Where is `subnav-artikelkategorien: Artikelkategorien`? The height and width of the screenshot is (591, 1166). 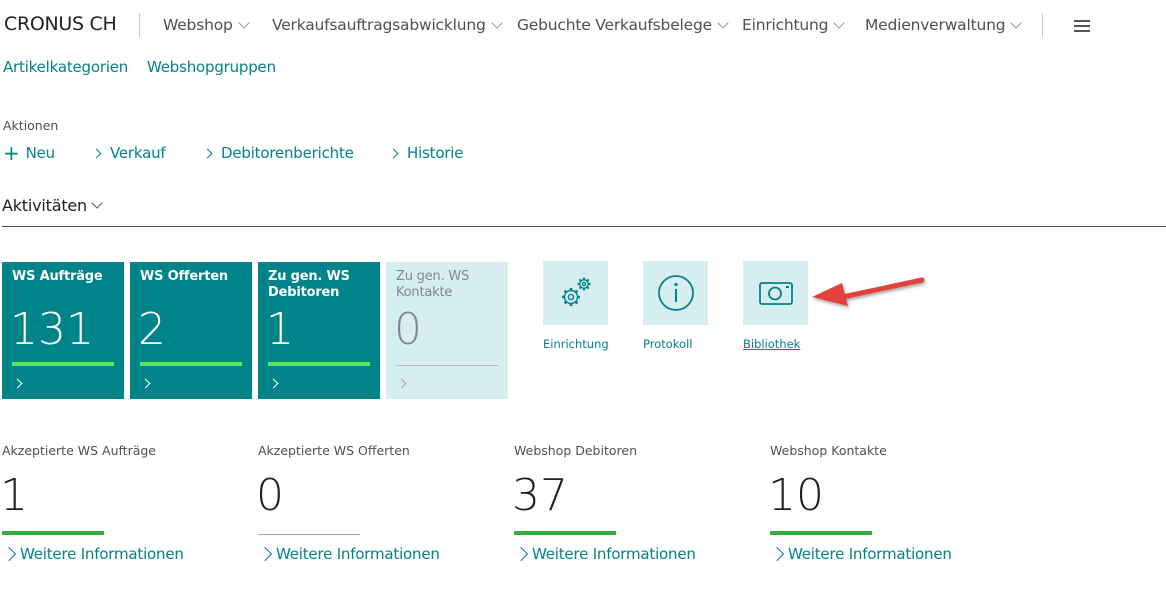 subnav-artikelkategorien: Artikelkategorien is located at coordinates (65, 67).